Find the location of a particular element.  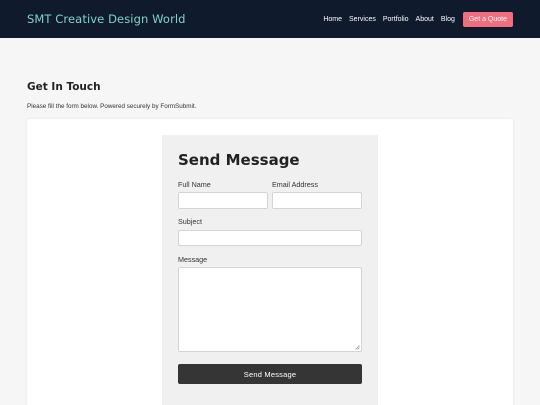

resize-grip-icon is located at coordinates (357, 347).